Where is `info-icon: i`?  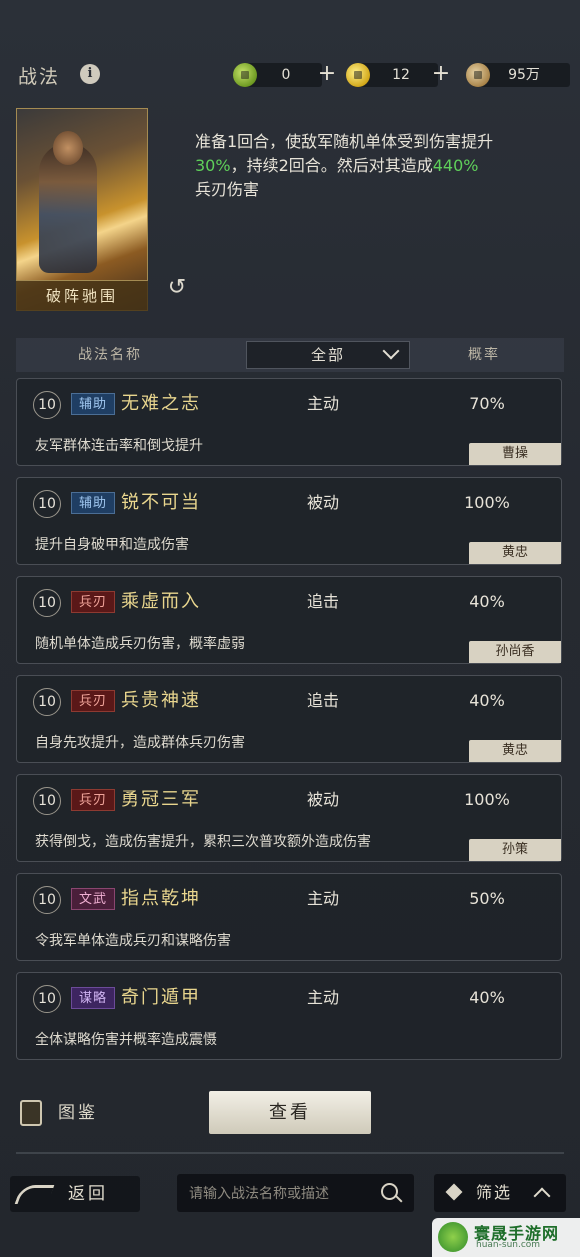 info-icon: i is located at coordinates (90, 74).